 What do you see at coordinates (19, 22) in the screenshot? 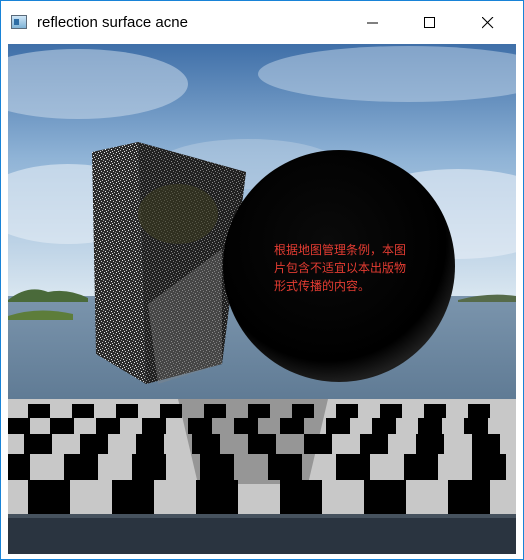
I see `window-app-icon` at bounding box center [19, 22].